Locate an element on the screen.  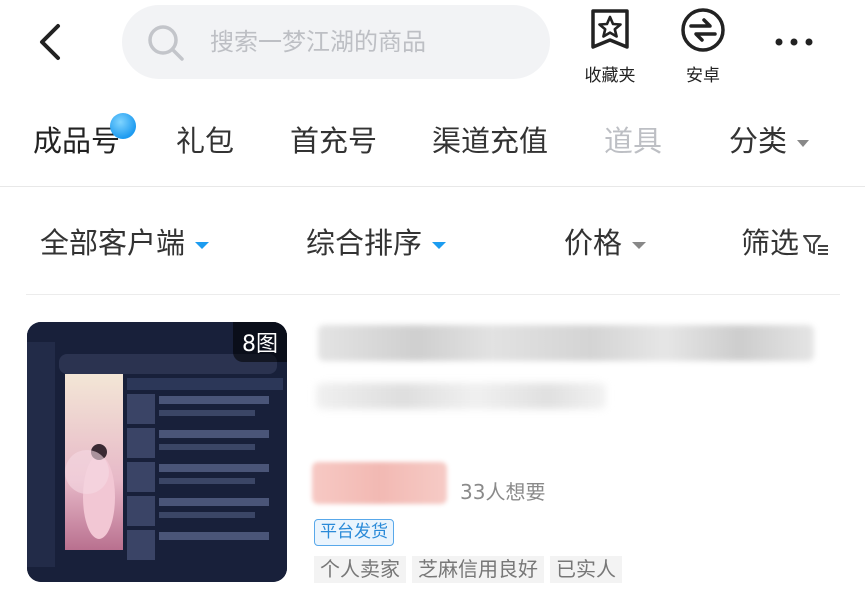
filter-funnel-icon is located at coordinates (816, 245).